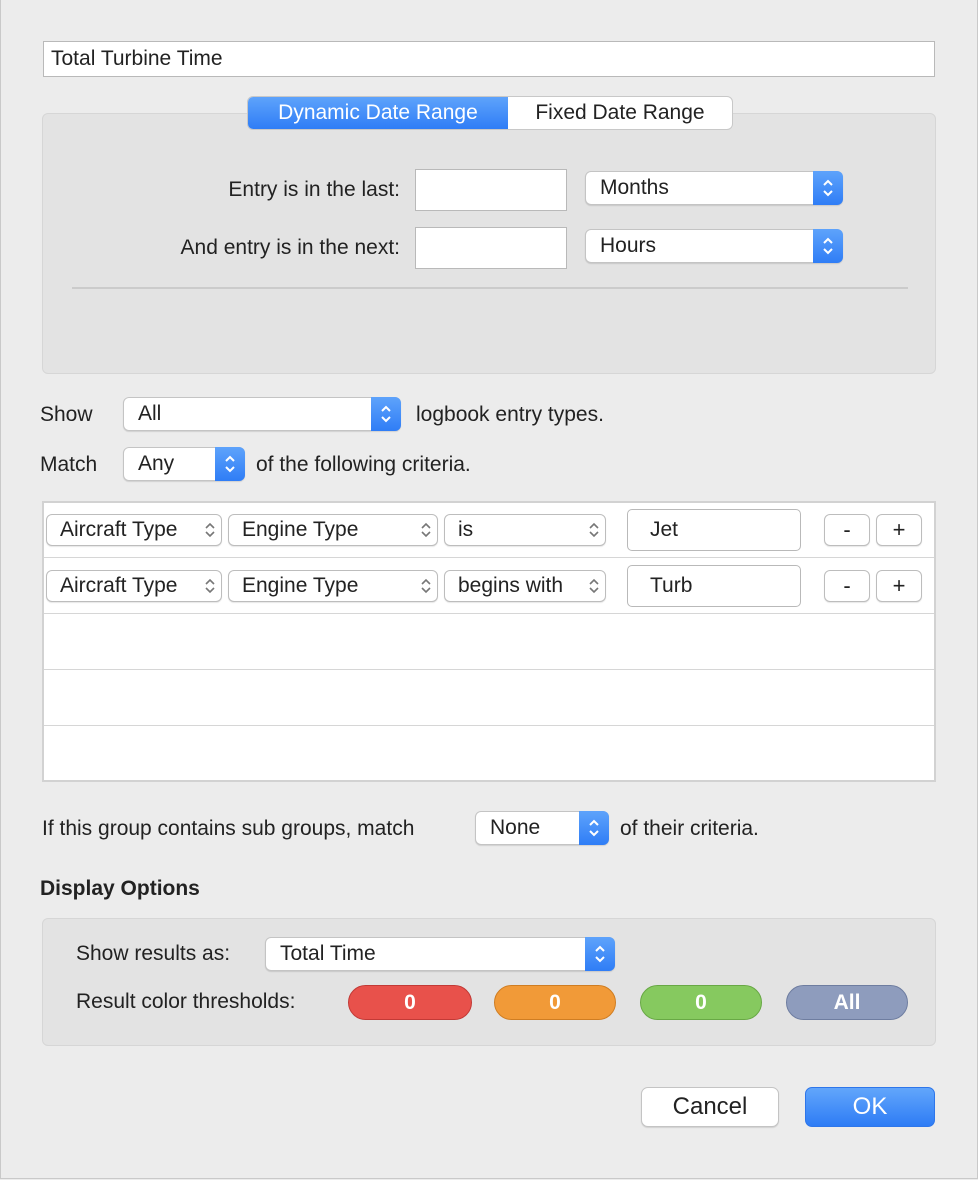  I want to click on ok-label: OK, so click(870, 1106).